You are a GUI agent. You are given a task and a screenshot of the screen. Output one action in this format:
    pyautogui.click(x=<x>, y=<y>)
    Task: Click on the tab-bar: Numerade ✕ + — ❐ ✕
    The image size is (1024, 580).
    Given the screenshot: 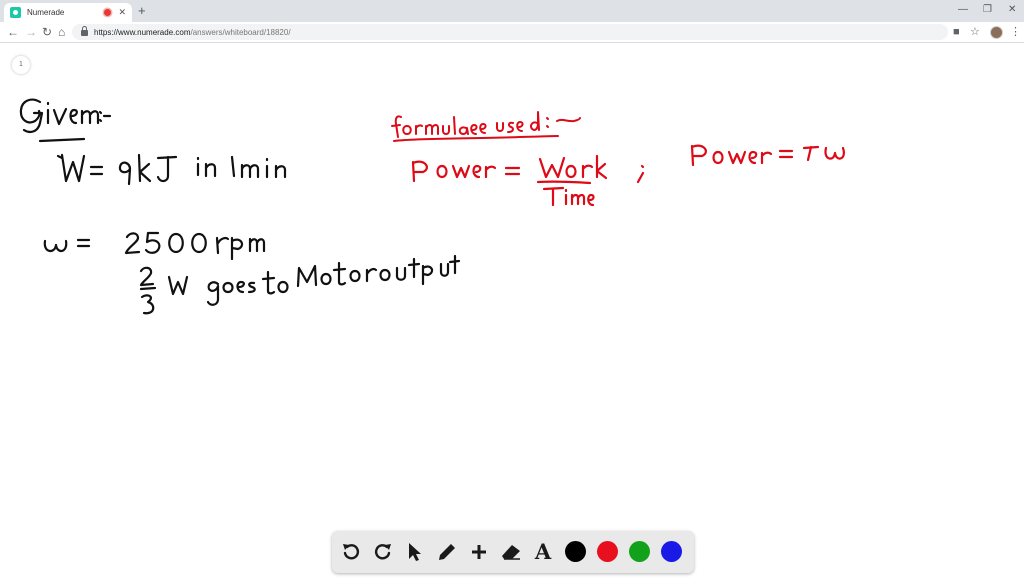 What is the action you would take?
    pyautogui.click(x=512, y=11)
    